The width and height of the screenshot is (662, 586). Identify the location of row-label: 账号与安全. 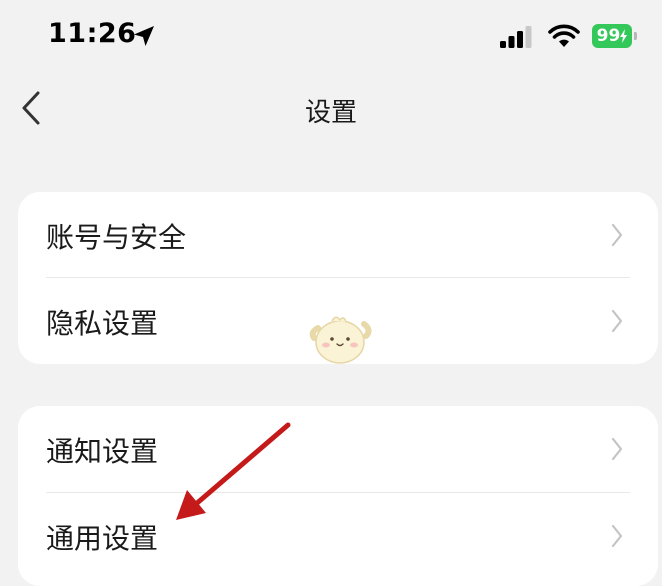
(116, 237).